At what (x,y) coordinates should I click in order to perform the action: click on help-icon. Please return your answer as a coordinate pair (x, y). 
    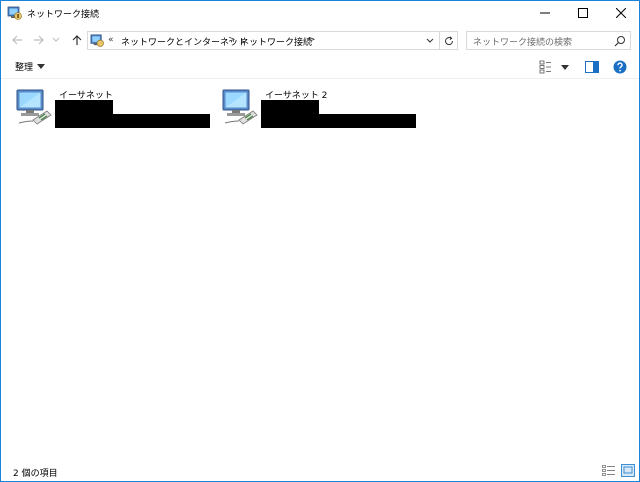
    Looking at the image, I should click on (620, 67).